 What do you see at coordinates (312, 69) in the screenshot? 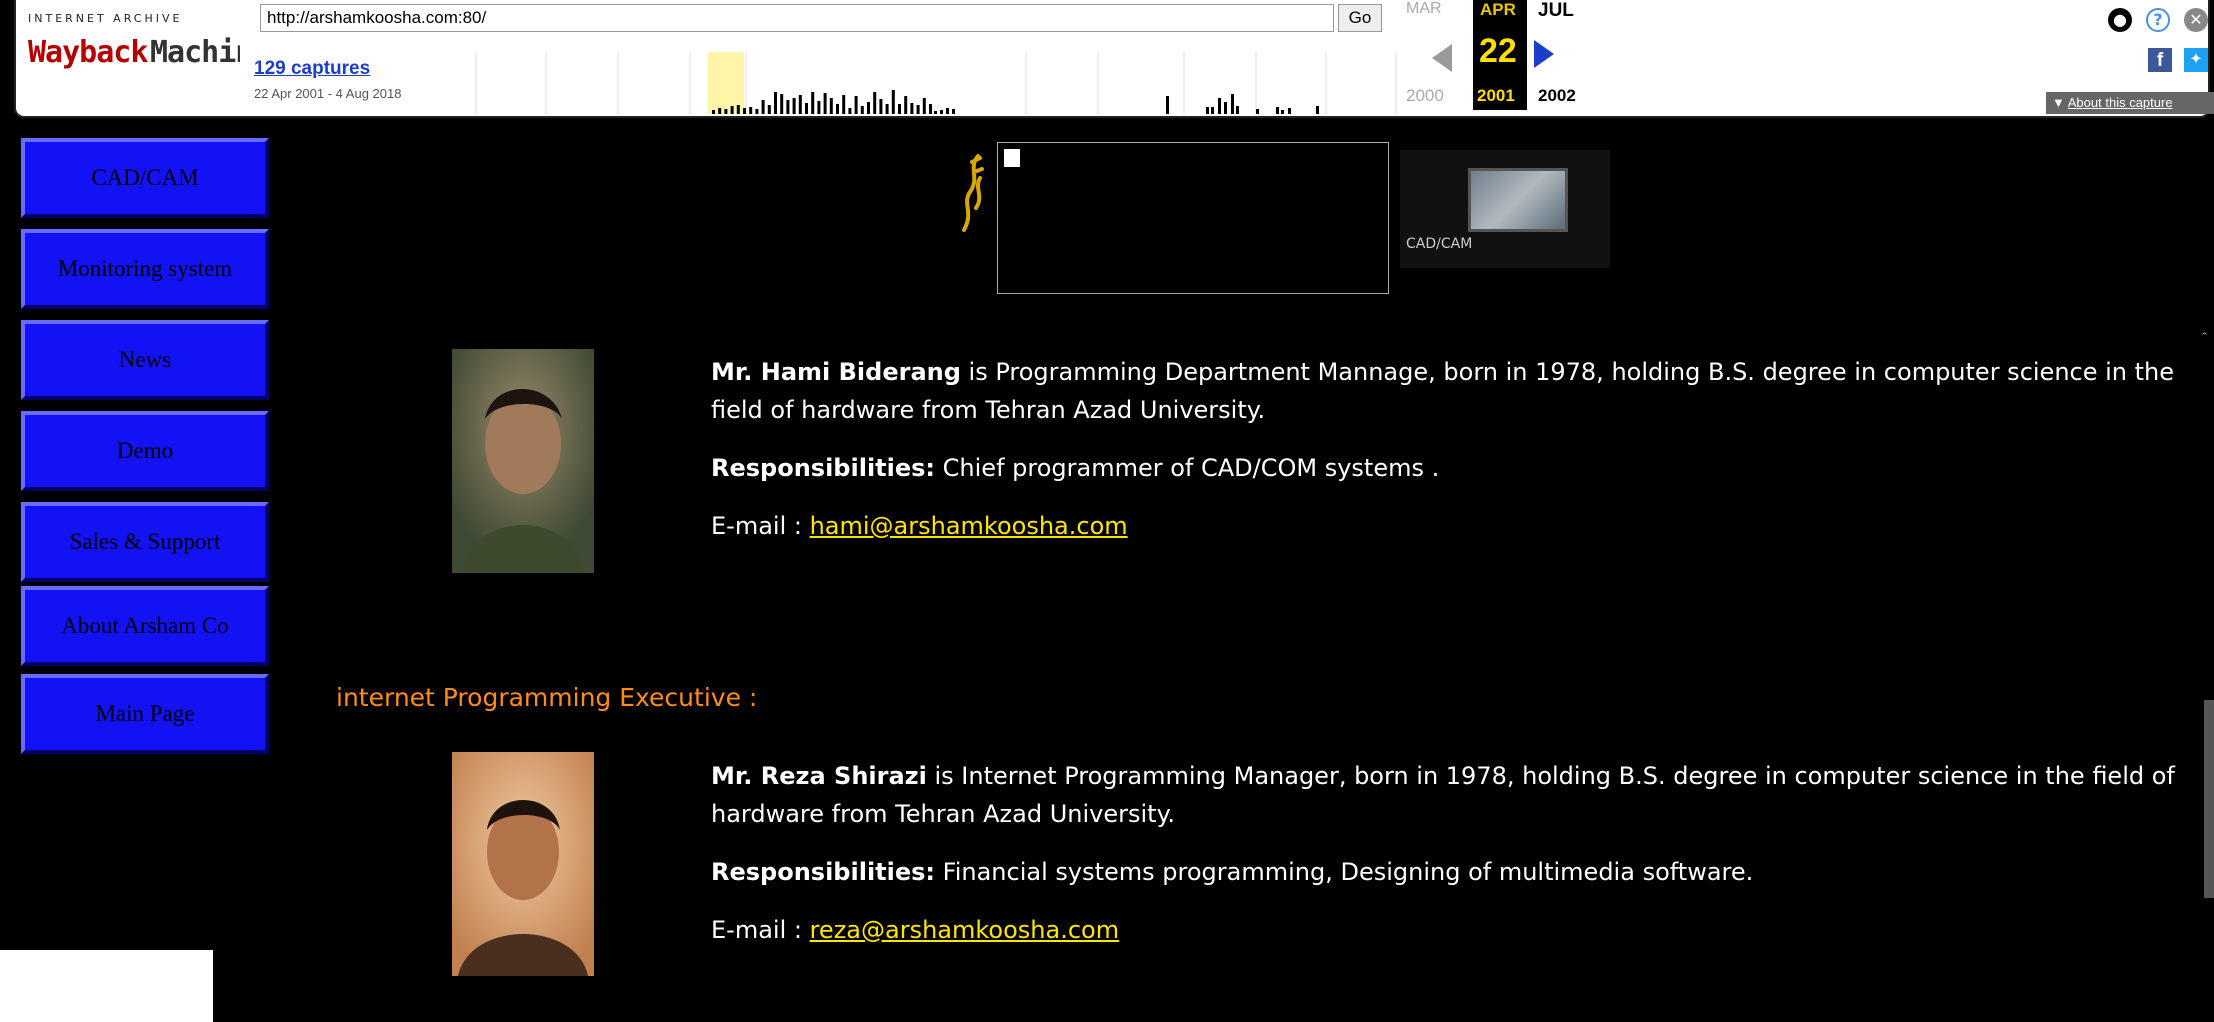
I see `captures-link: 129 captures` at bounding box center [312, 69].